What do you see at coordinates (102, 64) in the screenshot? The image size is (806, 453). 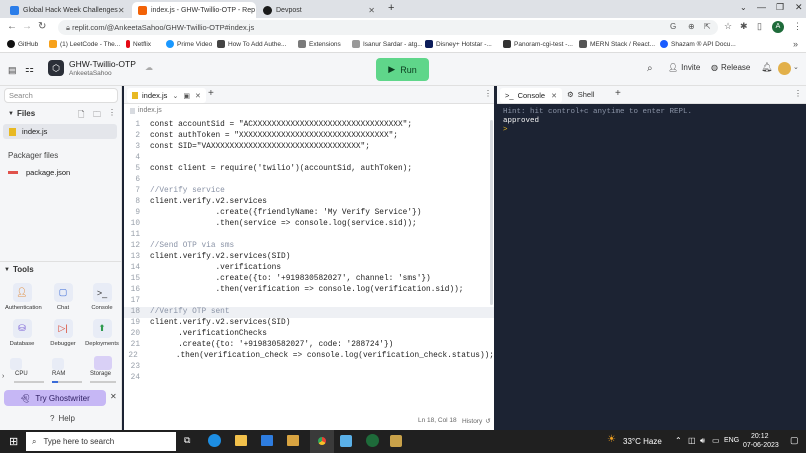 I see `repl-name: GHW-Twillio-OTP` at bounding box center [102, 64].